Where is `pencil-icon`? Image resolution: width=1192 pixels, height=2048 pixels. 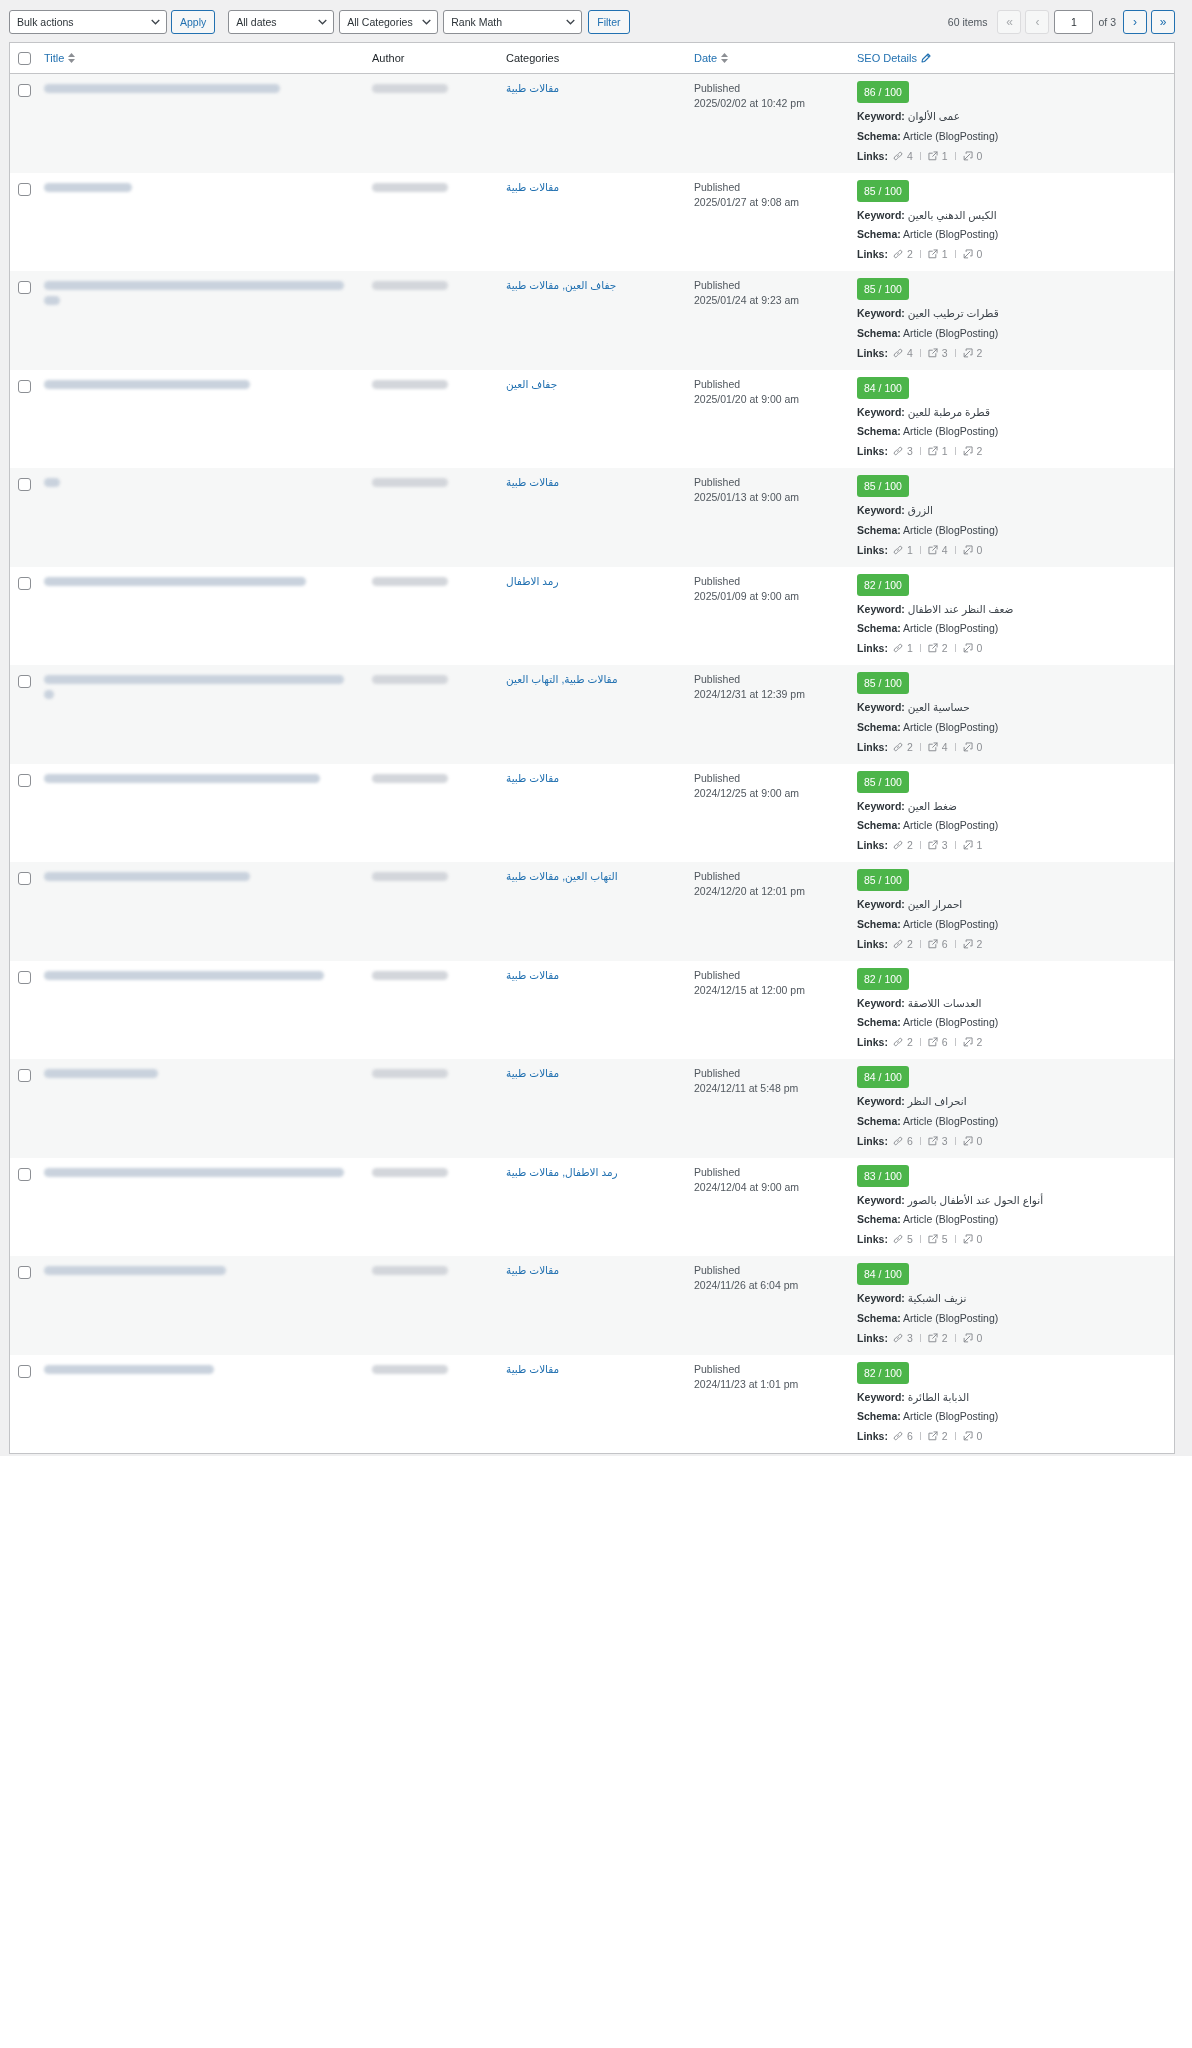
pencil-icon is located at coordinates (925, 58).